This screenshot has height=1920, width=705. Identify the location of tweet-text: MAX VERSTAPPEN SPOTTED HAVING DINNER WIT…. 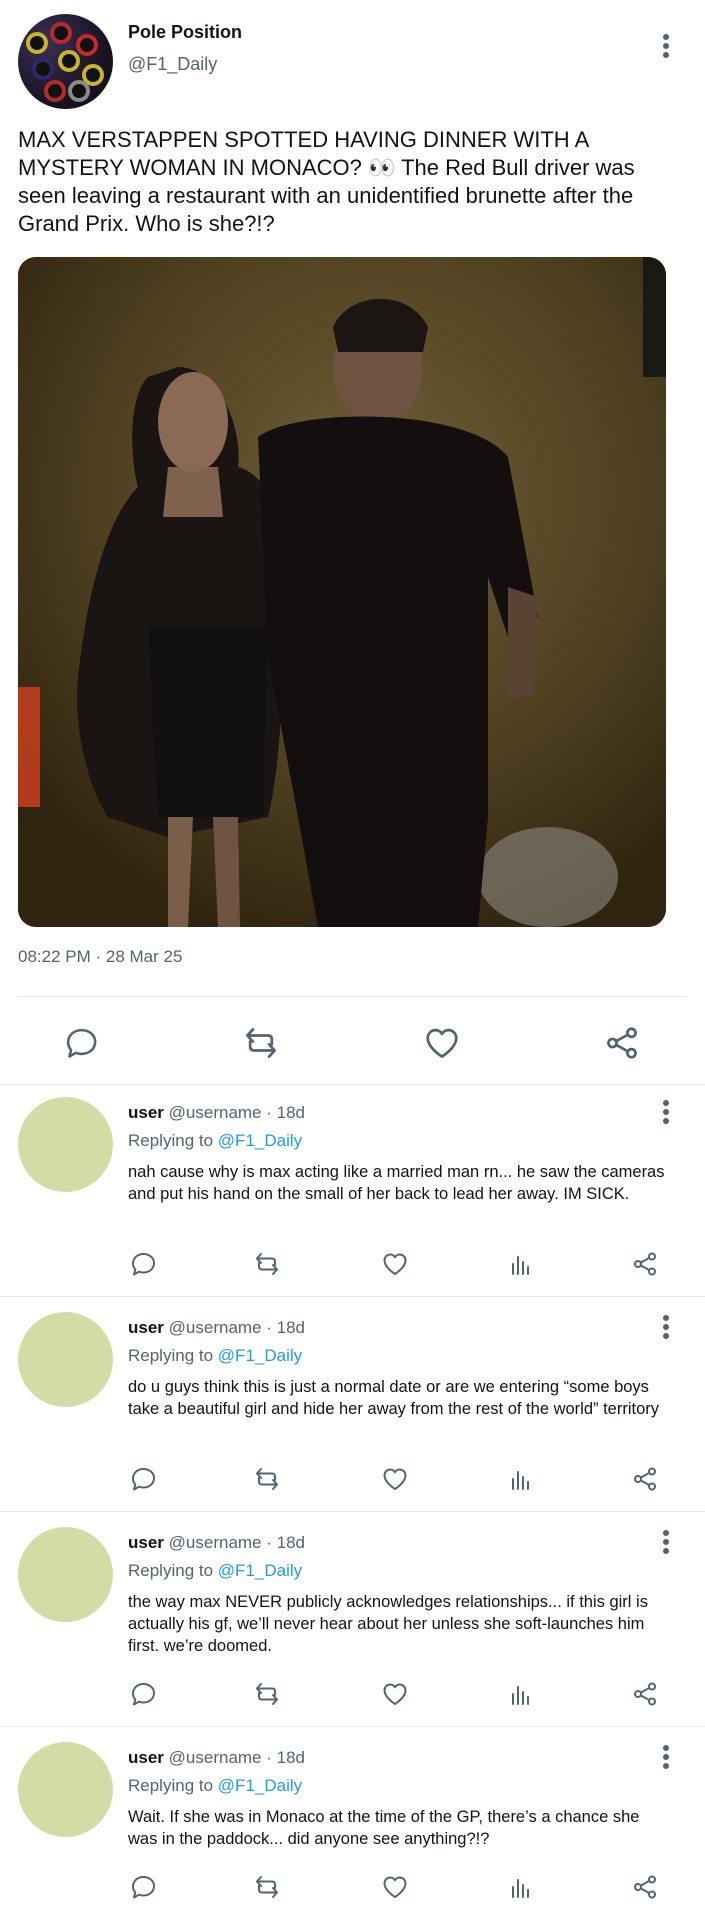
(326, 181).